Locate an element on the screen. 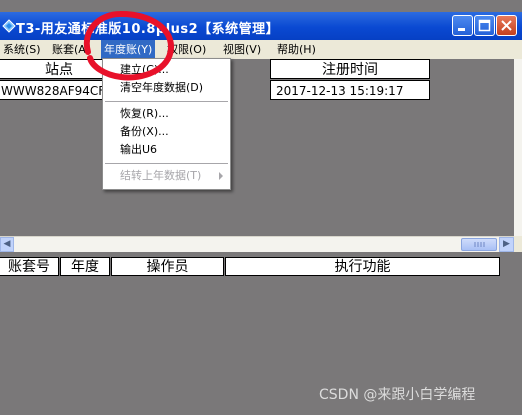 This screenshot has height=415, width=522. menu-bar: 系统(S) 账套(A) 年度账(Y) 权限(O) 视图(V) 帮助(H) is located at coordinates (261, 49).